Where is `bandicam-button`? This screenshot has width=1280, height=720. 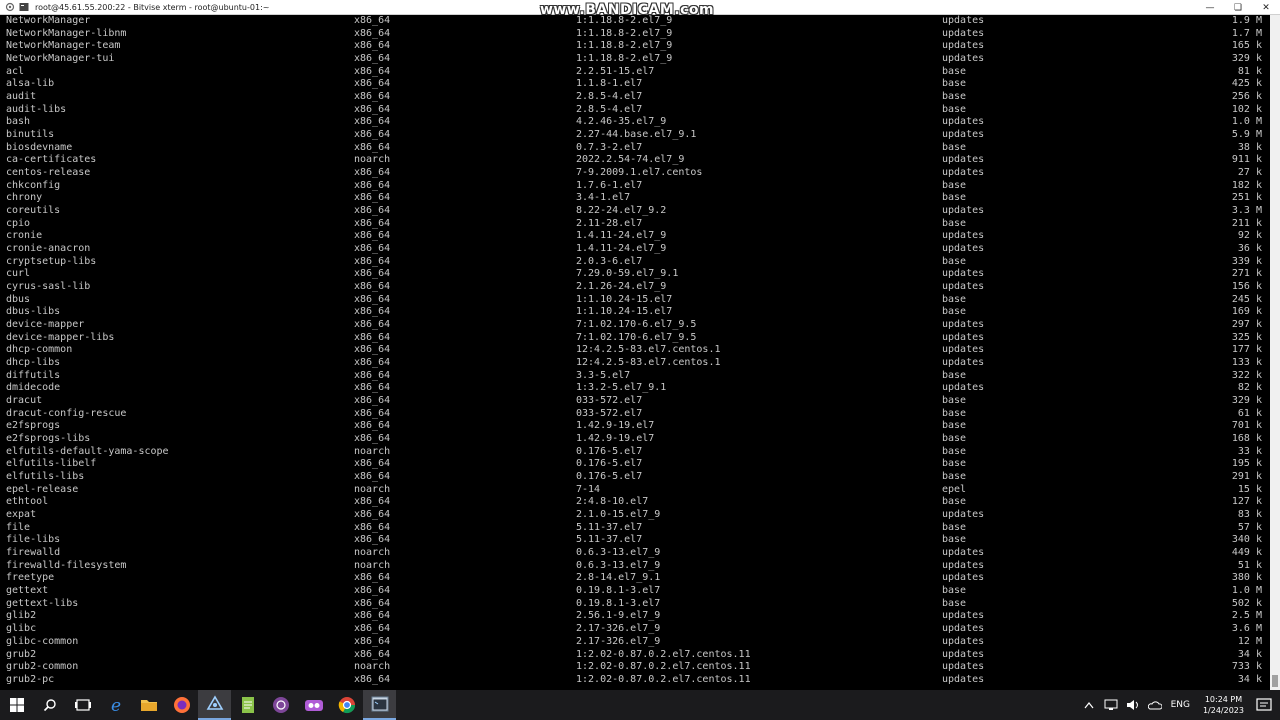 bandicam-button is located at coordinates (313, 705).